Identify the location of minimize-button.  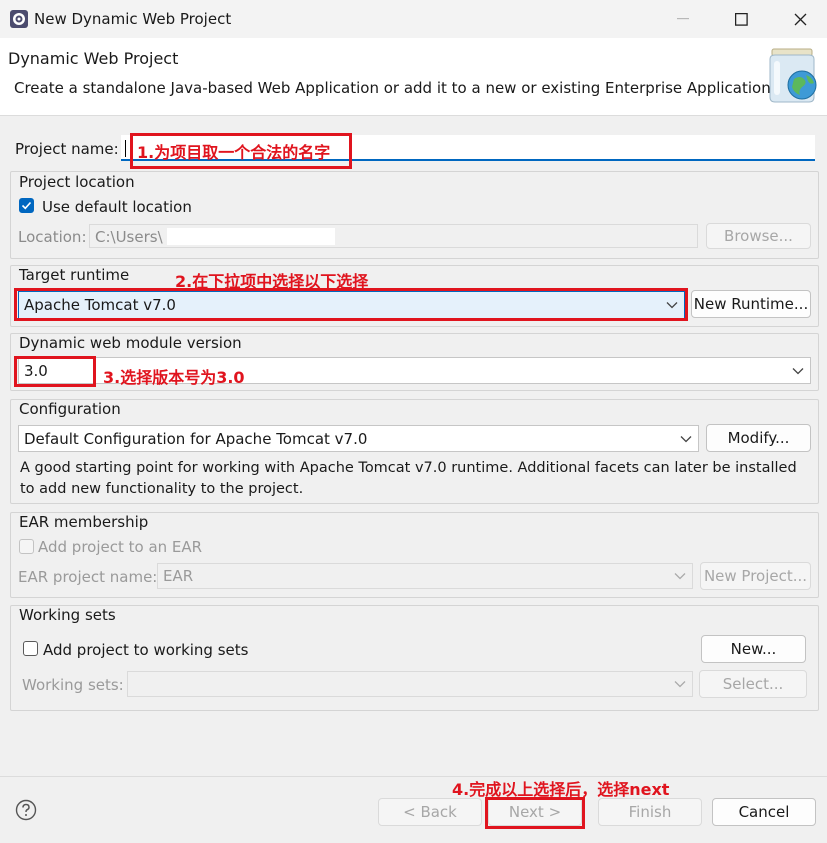
(683, 19).